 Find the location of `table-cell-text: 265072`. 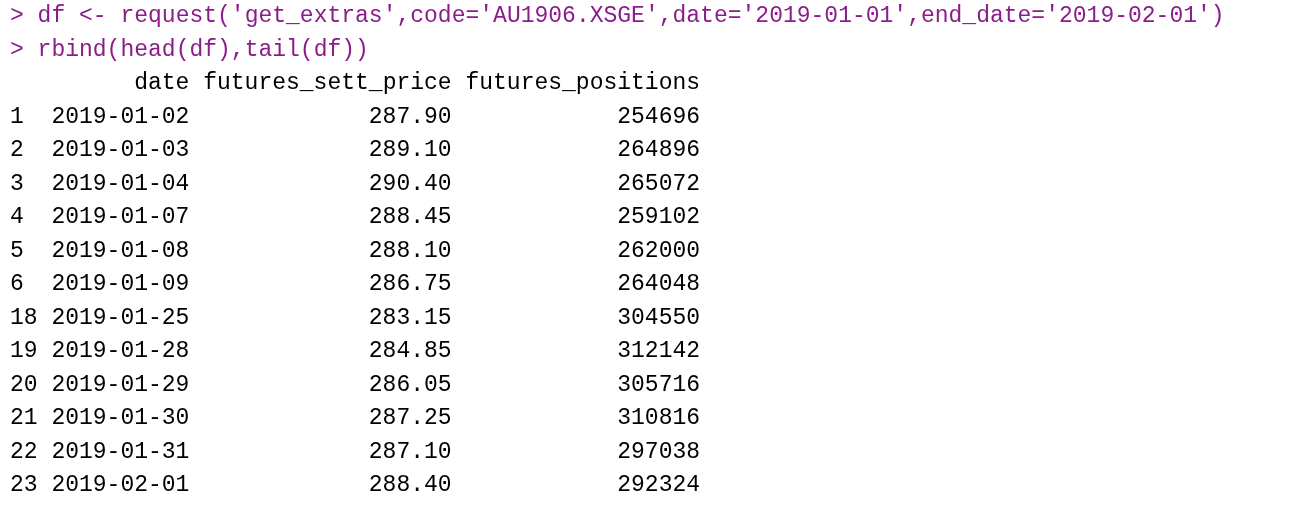

table-cell-text: 265072 is located at coordinates (658, 184).